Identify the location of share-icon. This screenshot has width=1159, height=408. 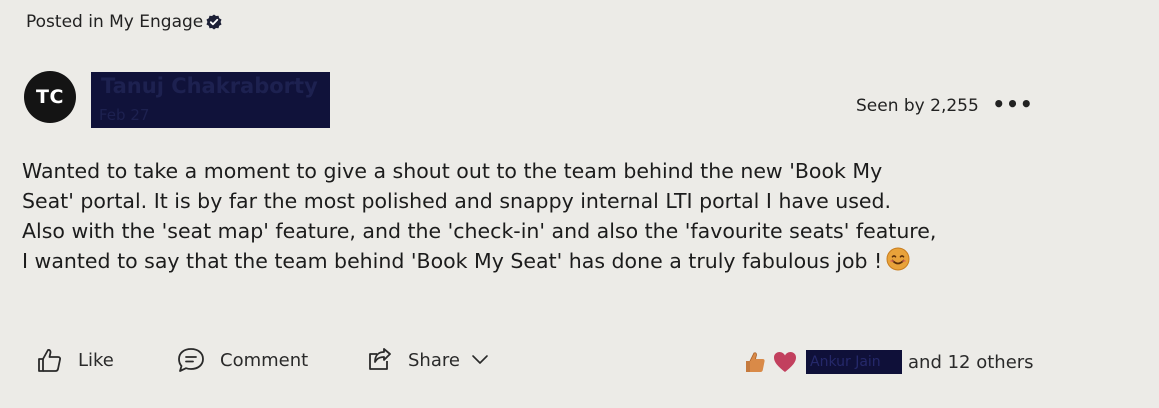
(380, 359).